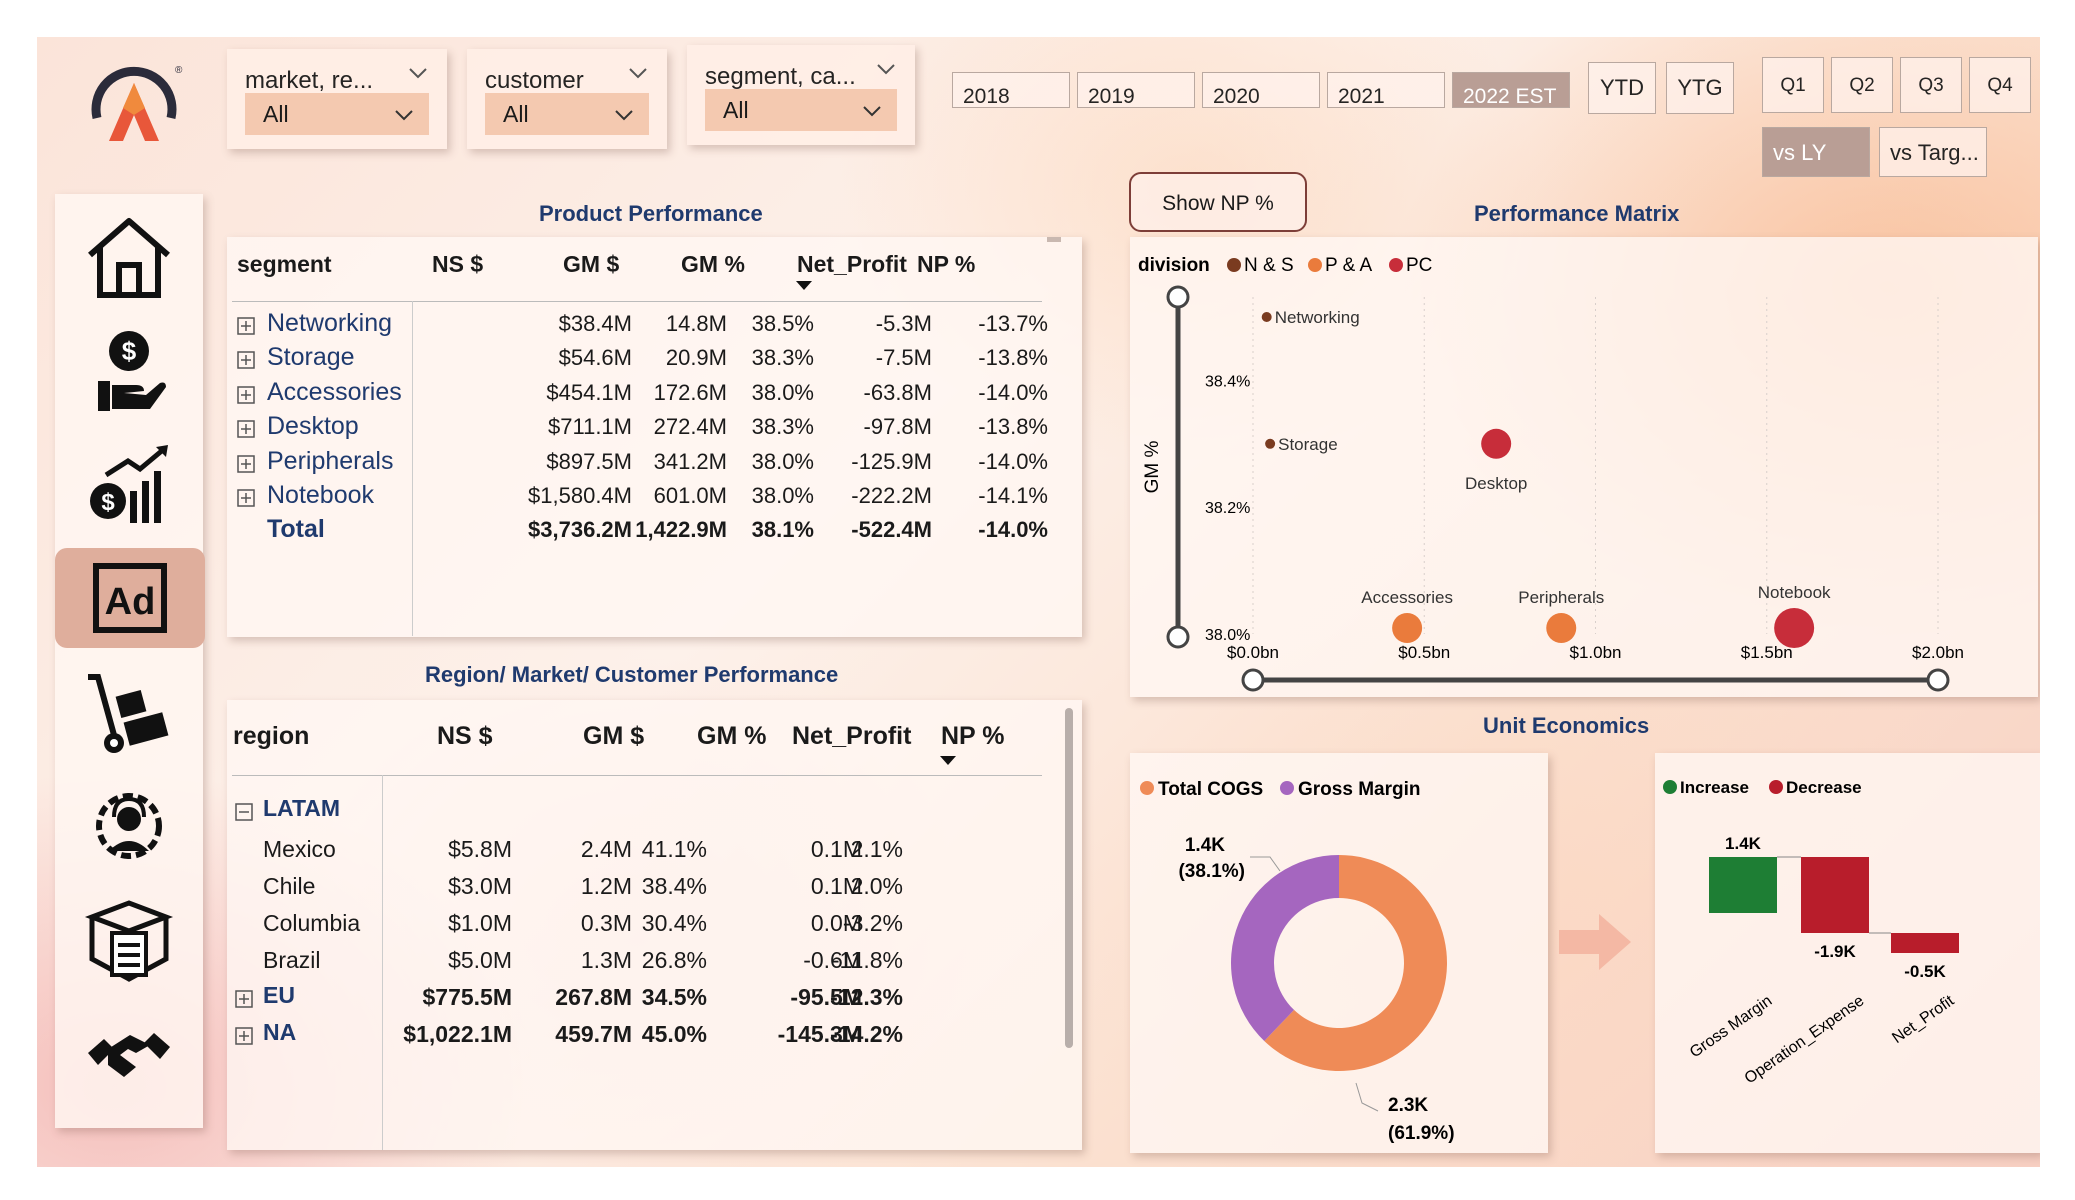 This screenshot has height=1200, width=2075. Describe the element at coordinates (1136, 90) in the screenshot. I see `year-button-2019: 2019` at that location.